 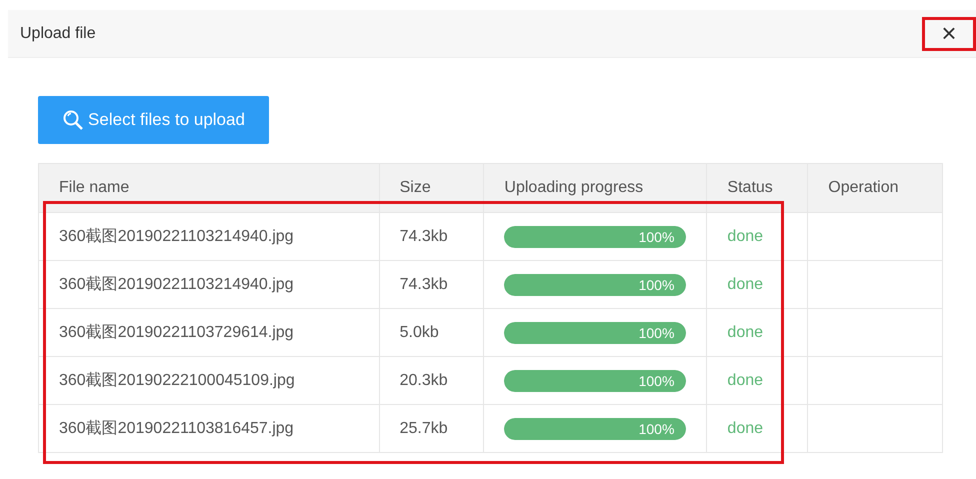 What do you see at coordinates (750, 187) in the screenshot?
I see `column-header: Status` at bounding box center [750, 187].